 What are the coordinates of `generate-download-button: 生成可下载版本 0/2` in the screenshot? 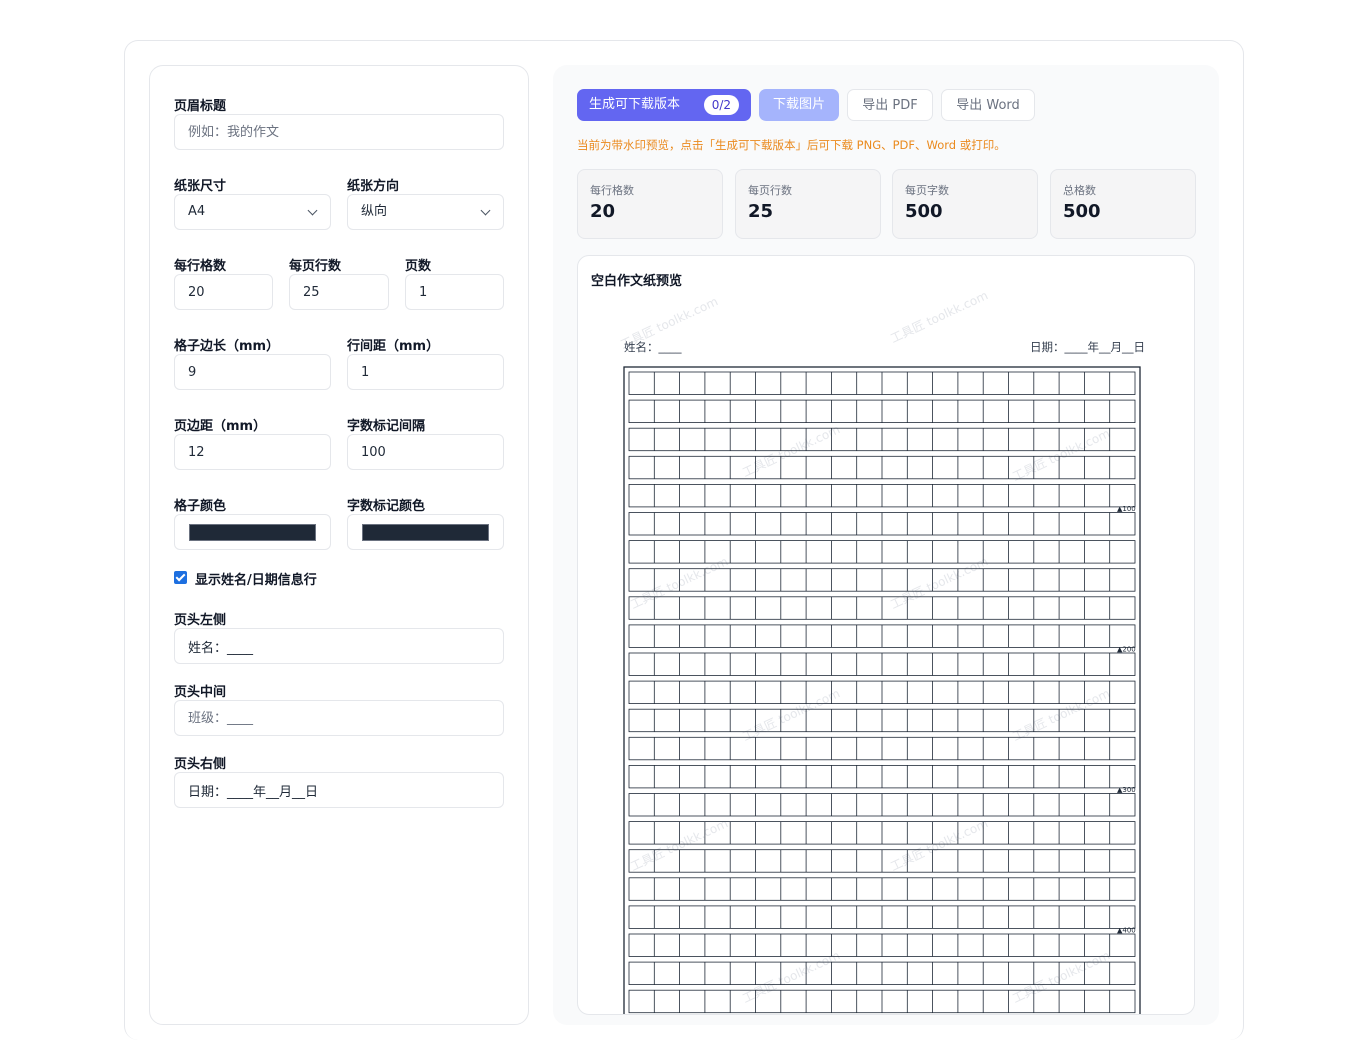 It's located at (664, 105).